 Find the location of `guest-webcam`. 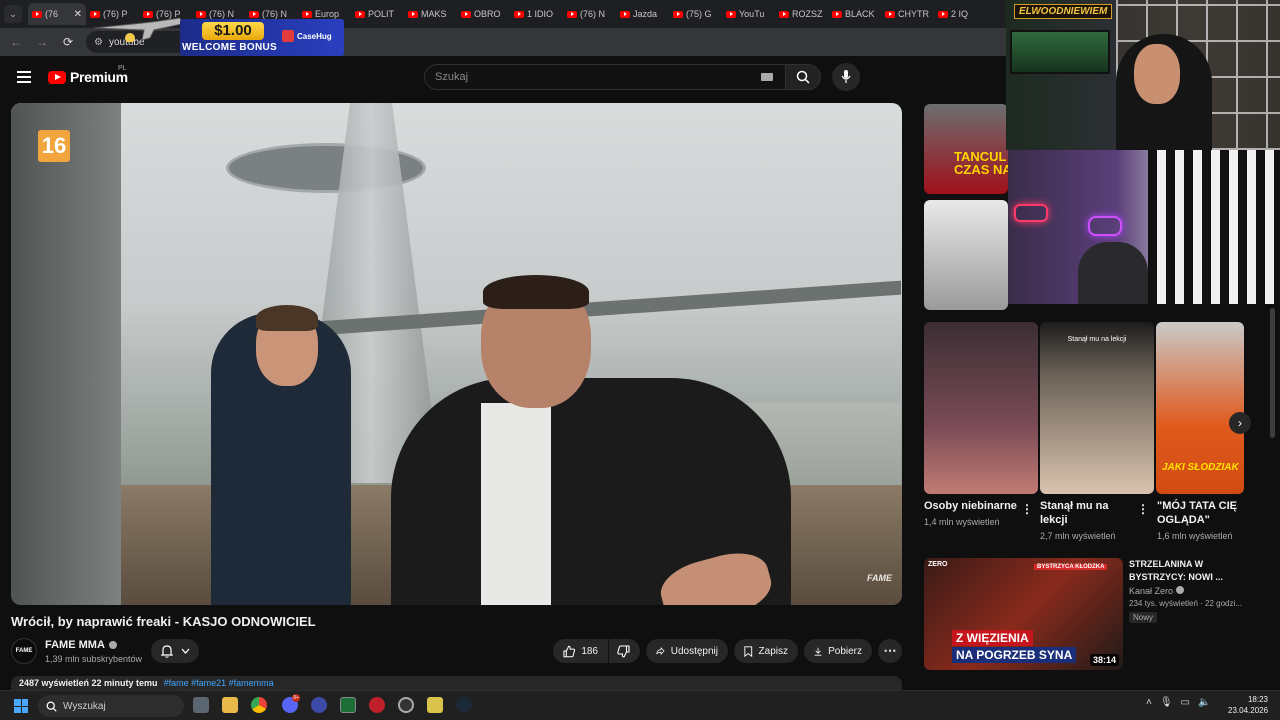

guest-webcam is located at coordinates (1144, 227).